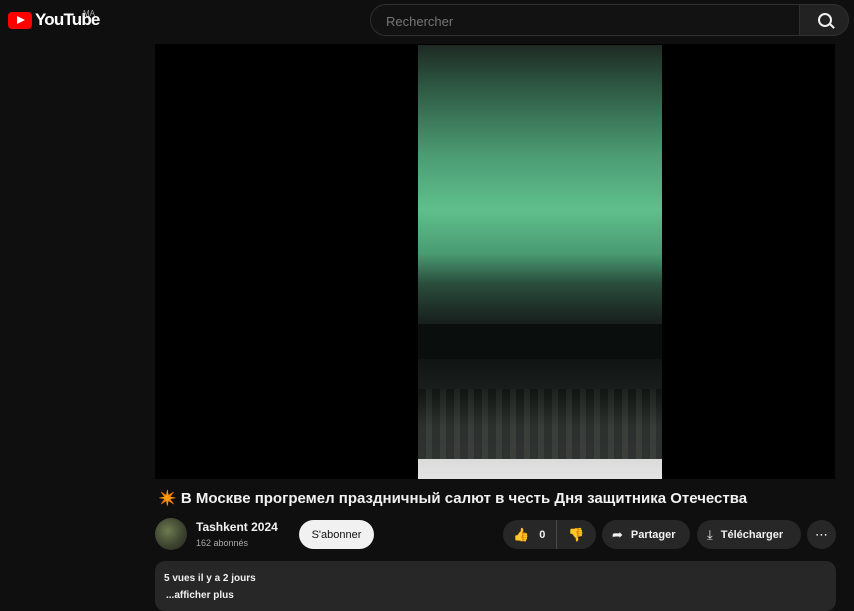 The width and height of the screenshot is (854, 611). I want to click on region-code: MA, so click(89, 13).